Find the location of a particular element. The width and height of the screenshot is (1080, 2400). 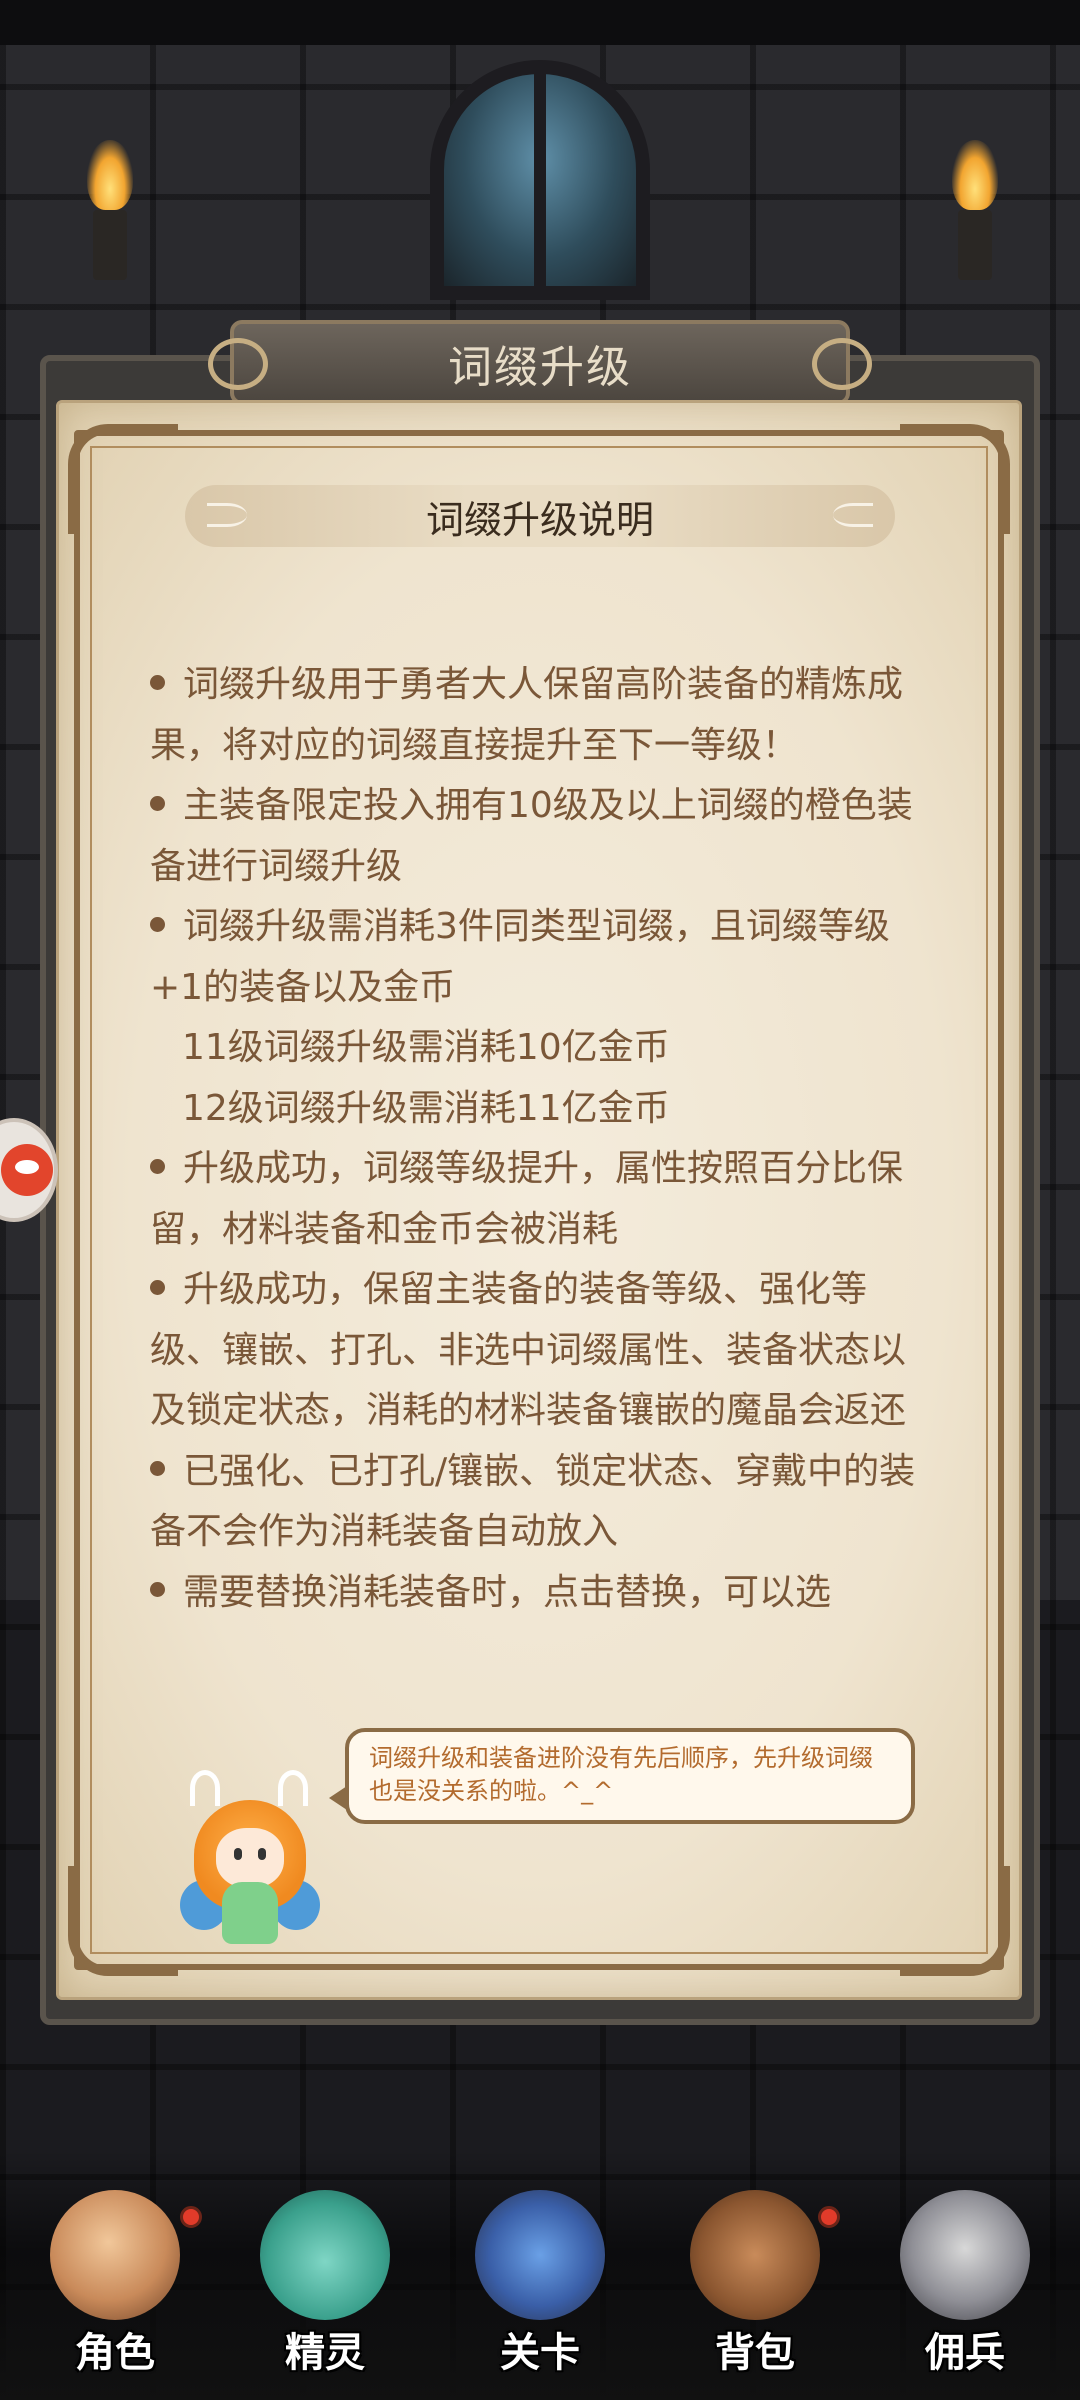

hero-icon is located at coordinates (115, 2255).